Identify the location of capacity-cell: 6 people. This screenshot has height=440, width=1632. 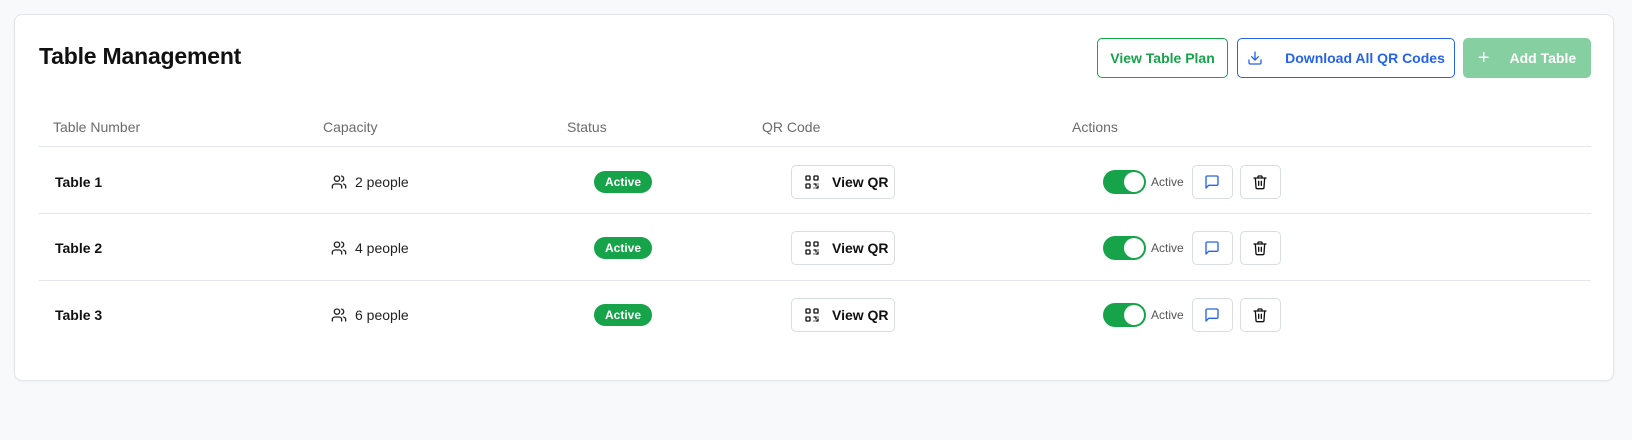
(370, 314).